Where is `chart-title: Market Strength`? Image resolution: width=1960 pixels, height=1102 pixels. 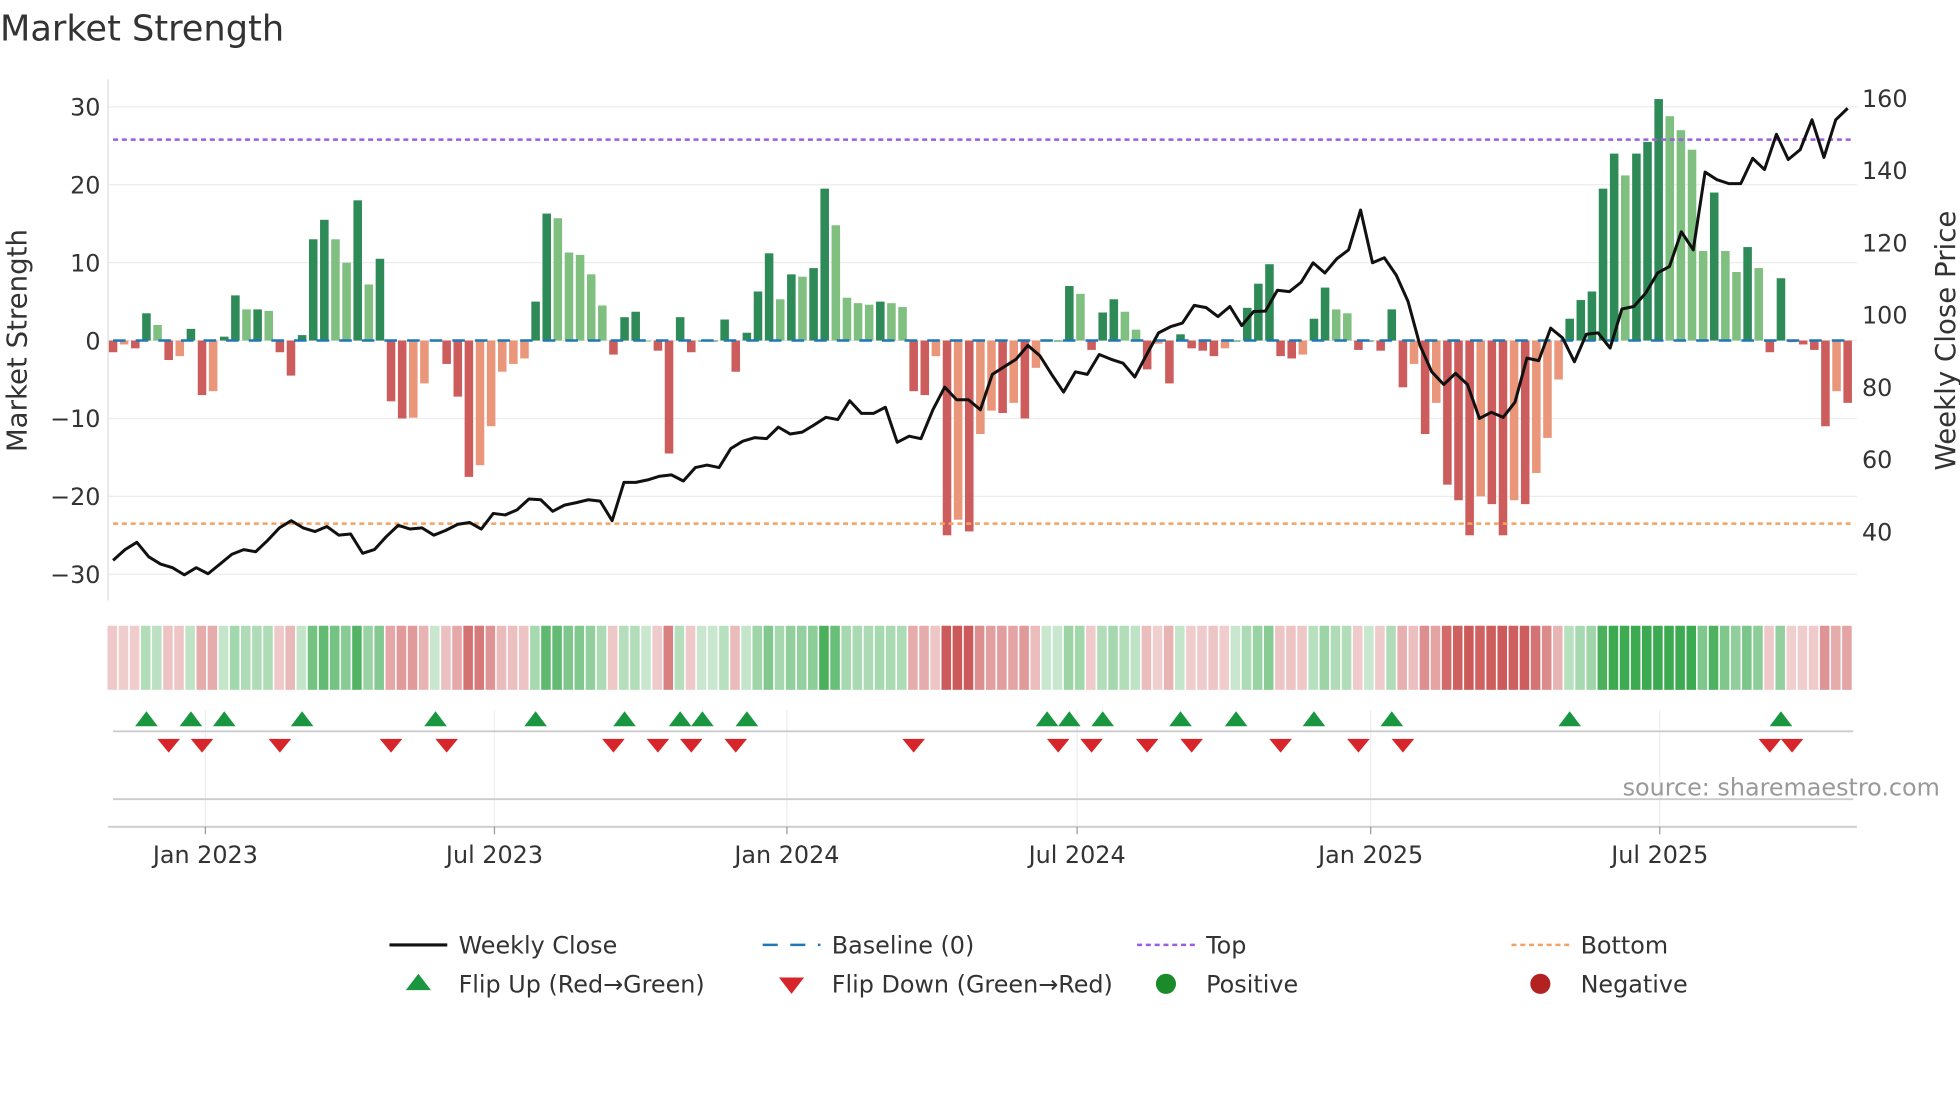 chart-title: Market Strength is located at coordinates (142, 28).